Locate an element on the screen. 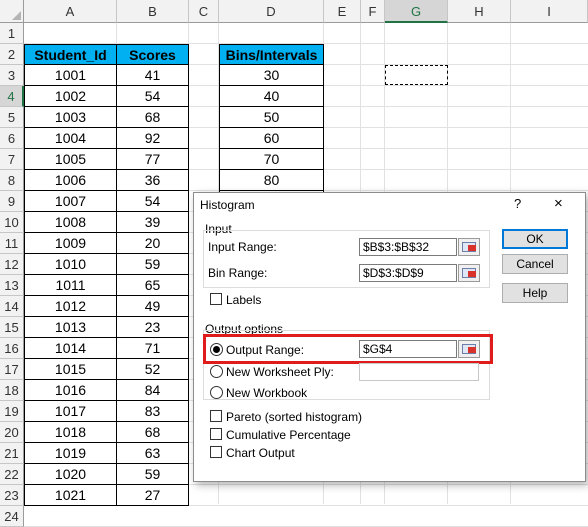  score-cell: 77 is located at coordinates (153, 159).